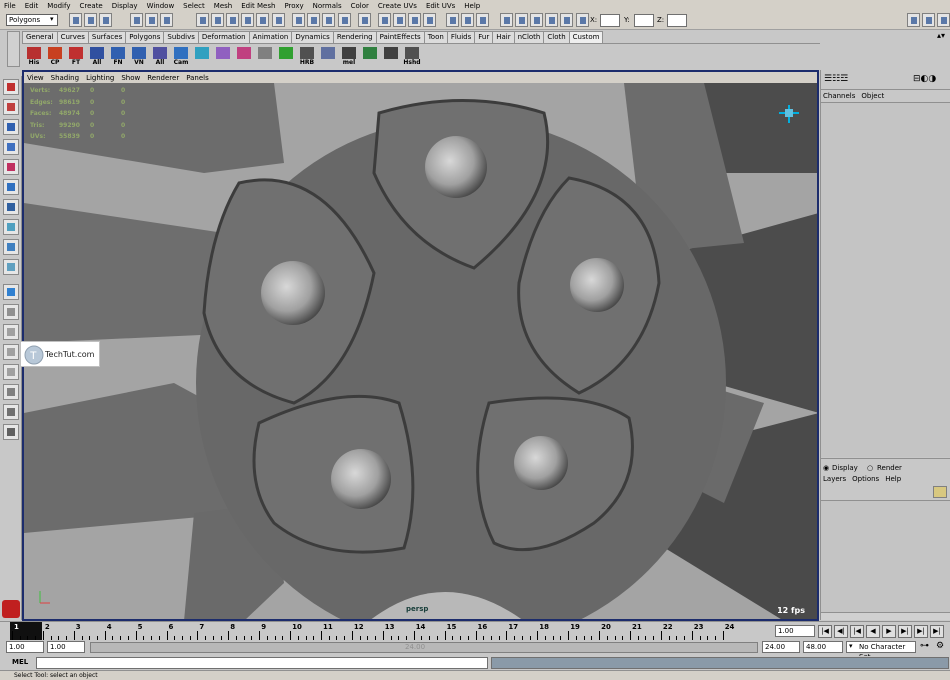  Describe the element at coordinates (11, 87) in the screenshot. I see `select-tool-icon` at that location.